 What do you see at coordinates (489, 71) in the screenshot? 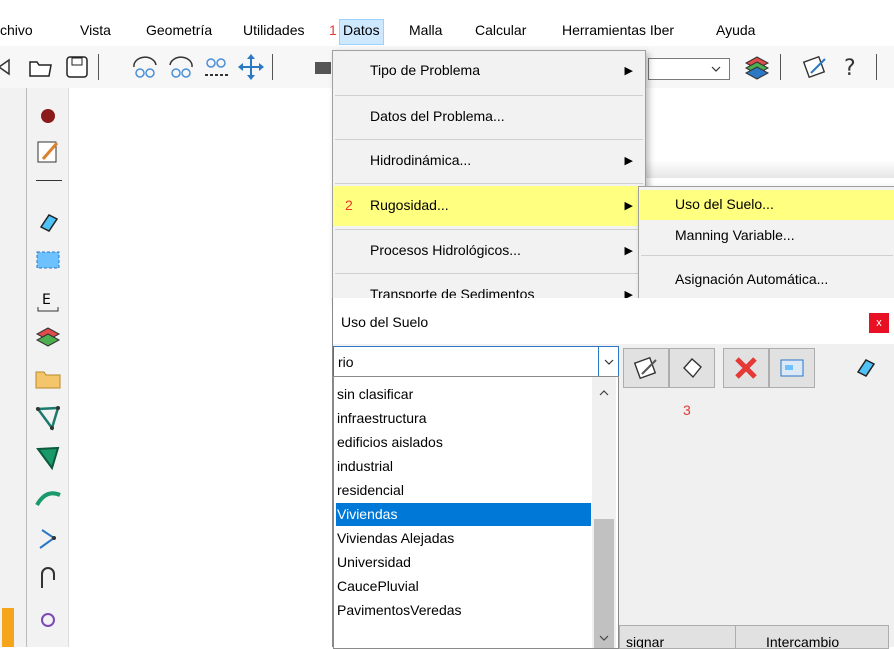
I see `menu-item-tipo-de-problema: Tipo de Problema ▶` at bounding box center [489, 71].